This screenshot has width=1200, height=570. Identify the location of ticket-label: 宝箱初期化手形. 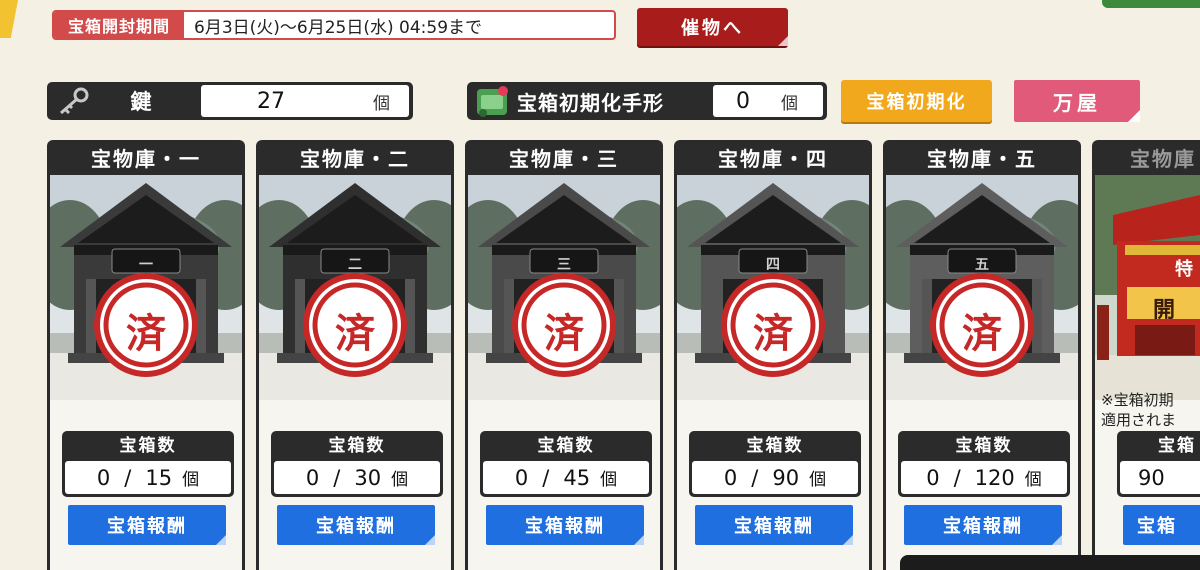
(590, 102).